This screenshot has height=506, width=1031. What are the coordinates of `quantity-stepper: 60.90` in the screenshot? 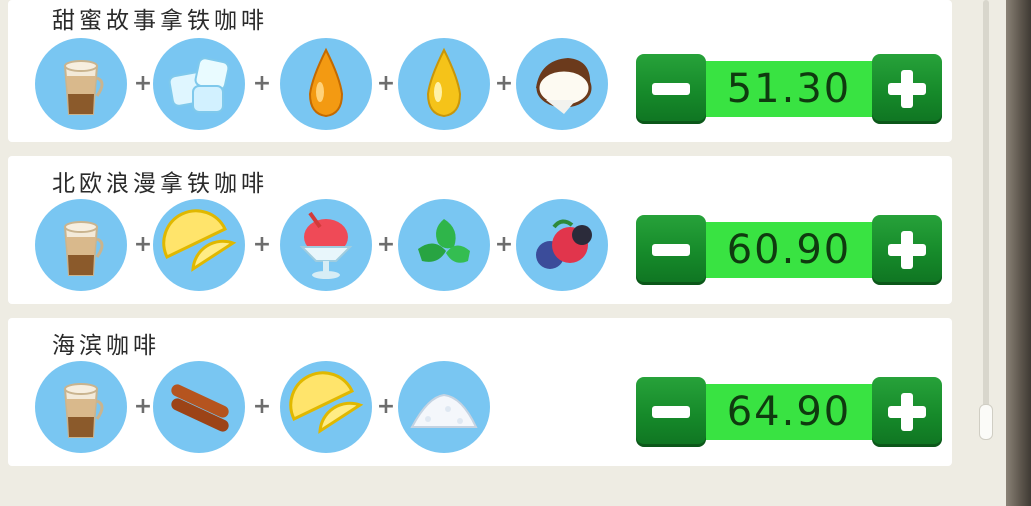 It's located at (789, 250).